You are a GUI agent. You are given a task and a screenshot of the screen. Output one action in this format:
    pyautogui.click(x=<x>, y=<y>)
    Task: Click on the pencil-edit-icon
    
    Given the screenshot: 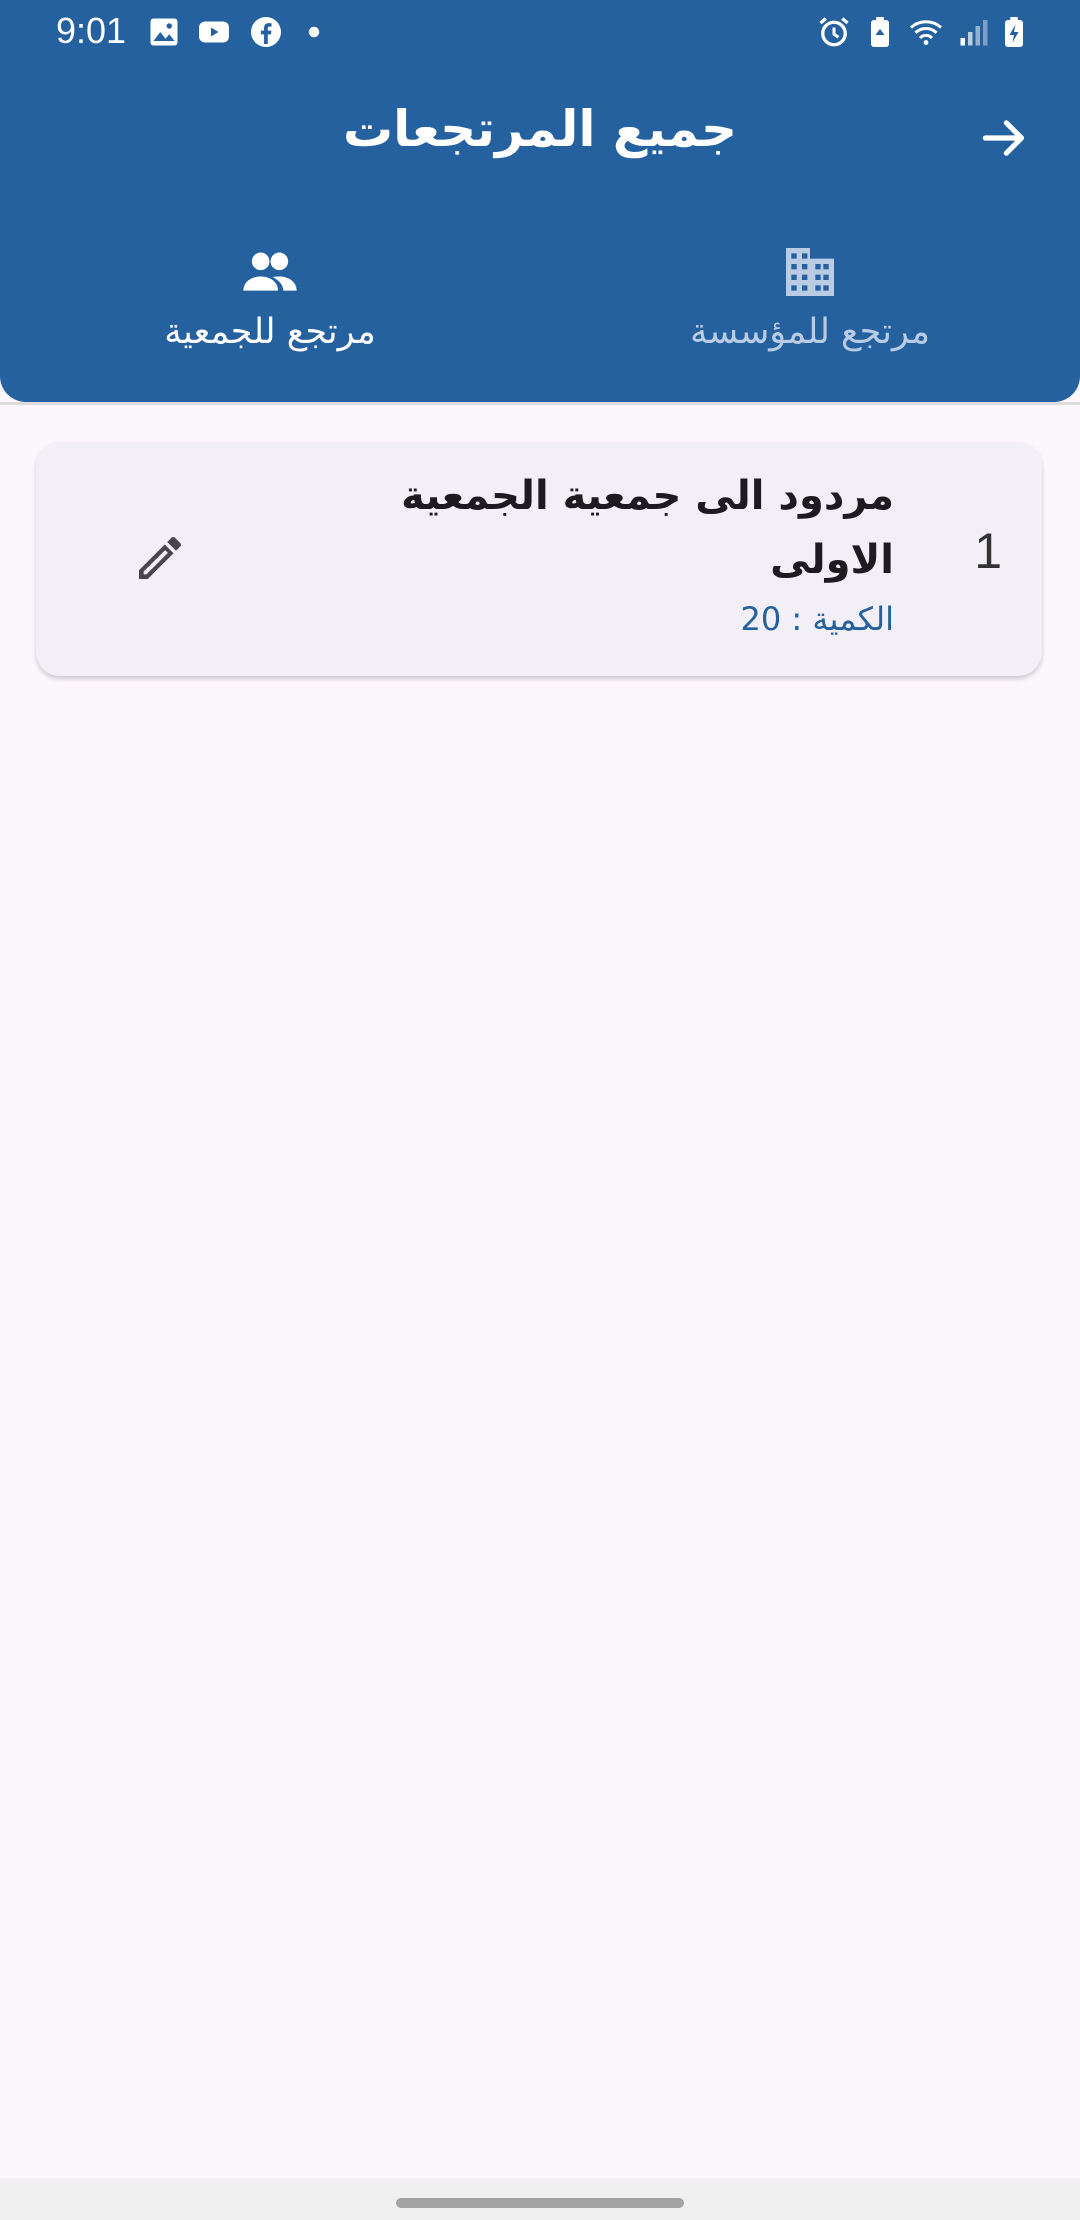 What is the action you would take?
    pyautogui.click(x=160, y=557)
    